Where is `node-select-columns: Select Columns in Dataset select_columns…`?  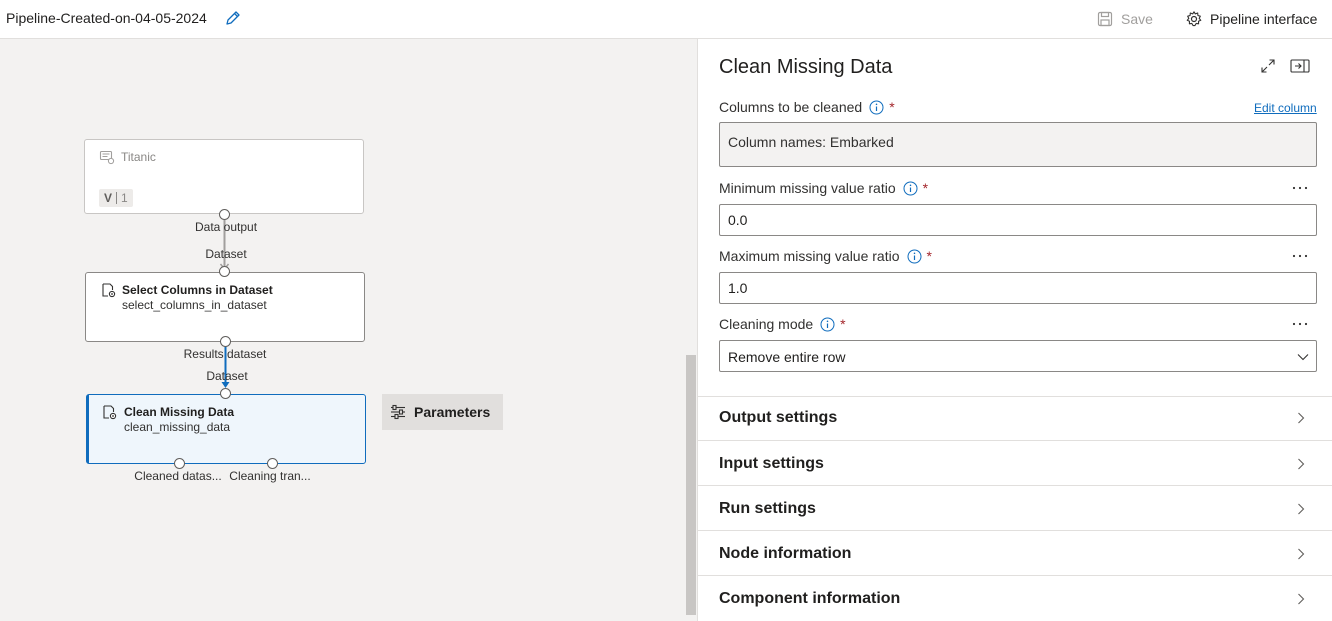
node-select-columns: Select Columns in Dataset select_columns… is located at coordinates (225, 307).